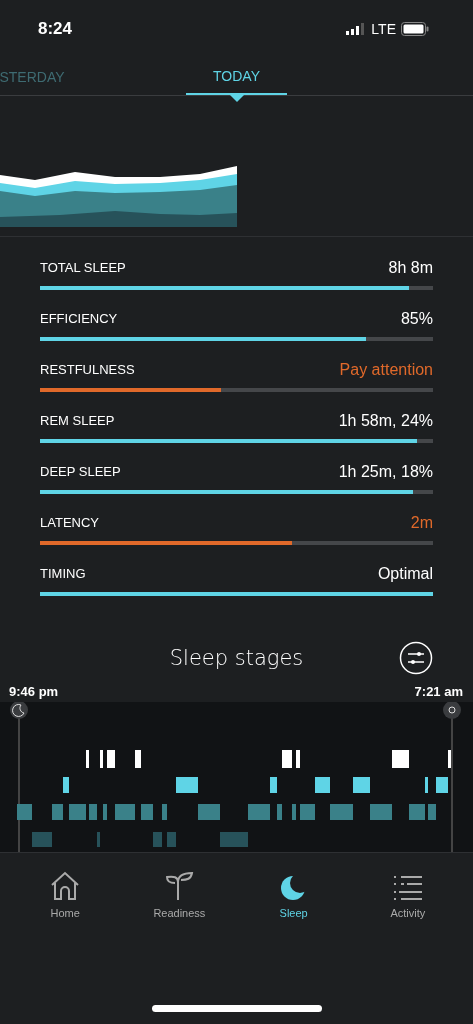 The height and width of the screenshot is (1024, 473). I want to click on sprout-icon, so click(179, 886).